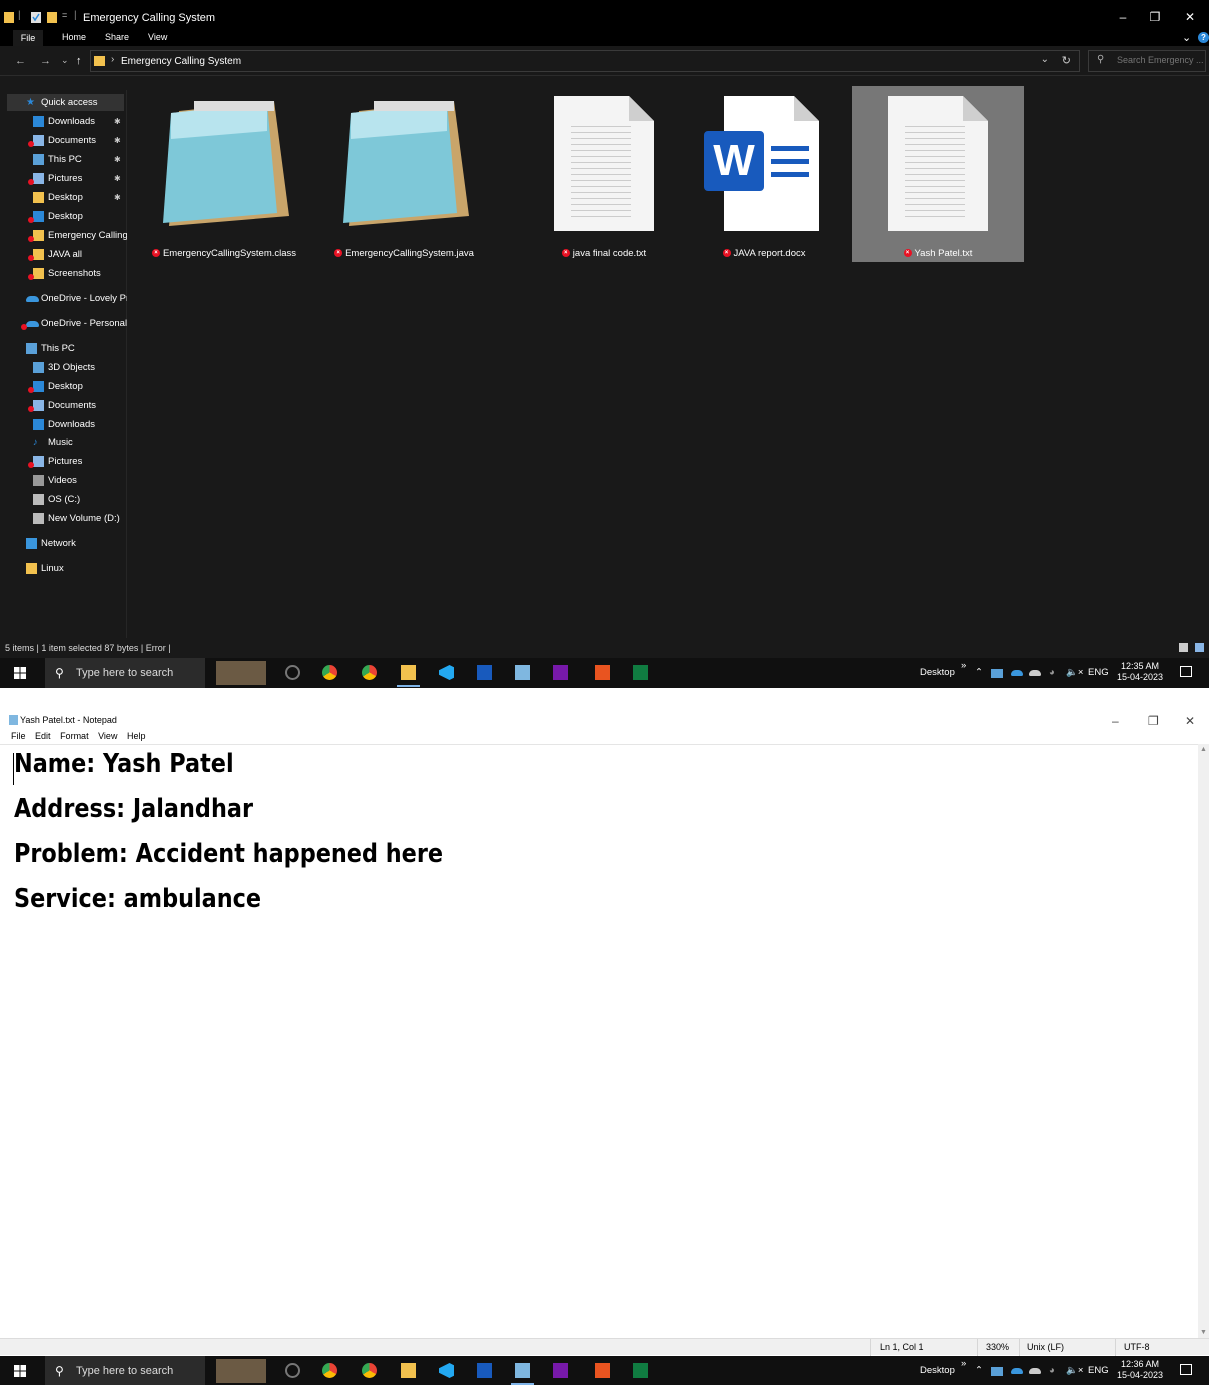  I want to click on sidebar-item: Emergency Calling, so click(63, 235).